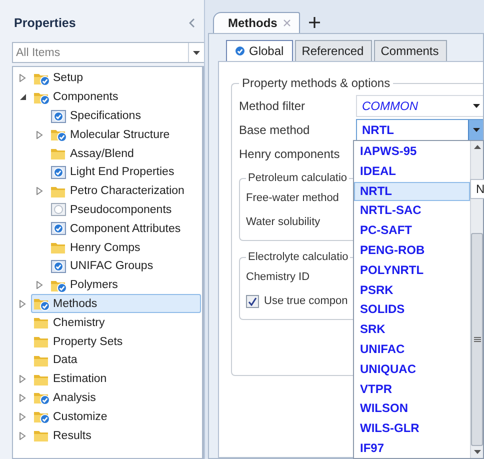  Describe the element at coordinates (192, 23) in the screenshot. I see `collapse-icon` at that location.